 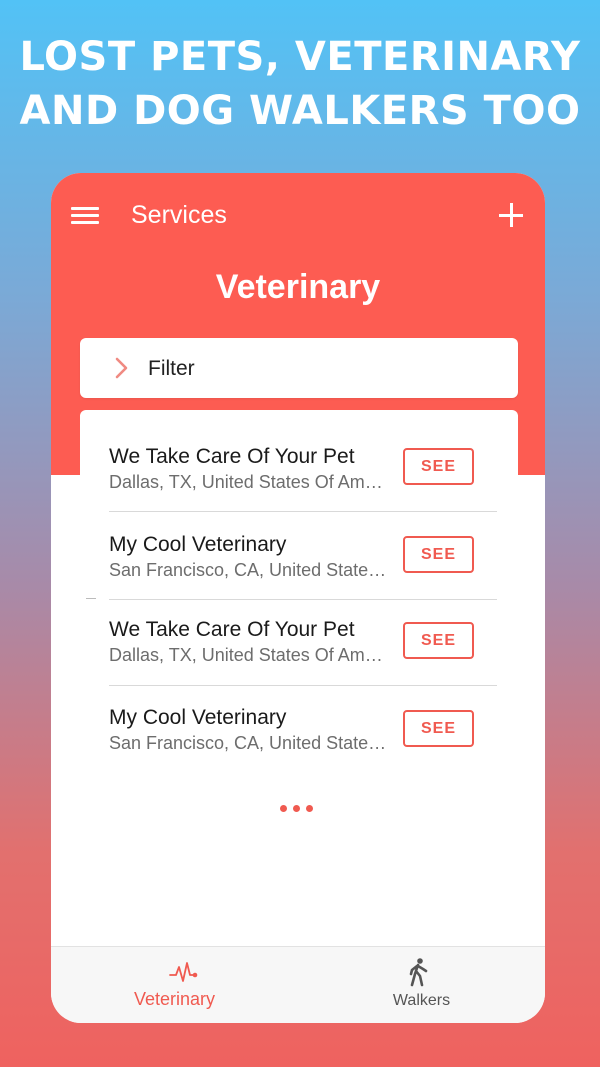 I want to click on more-dots-icon, so click(x=299, y=809).